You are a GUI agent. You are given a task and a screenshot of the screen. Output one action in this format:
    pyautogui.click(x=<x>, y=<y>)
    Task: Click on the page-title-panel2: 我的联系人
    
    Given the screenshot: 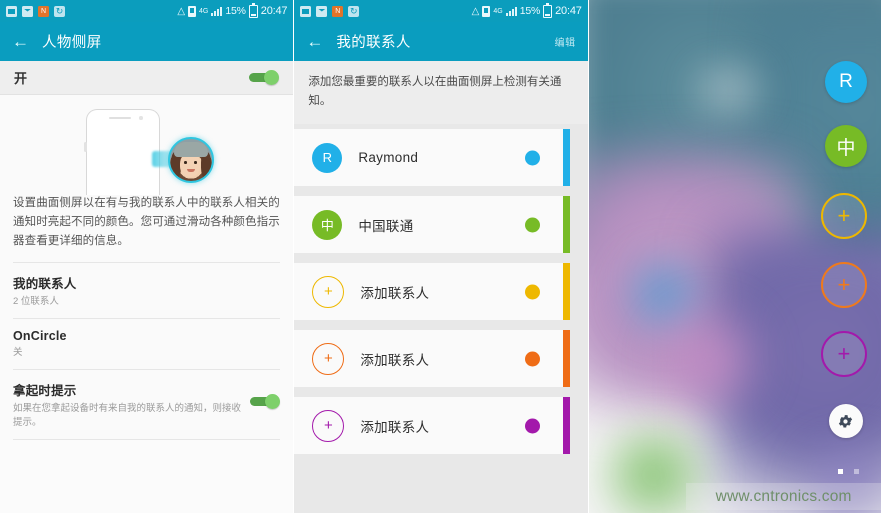 What is the action you would take?
    pyautogui.click(x=373, y=43)
    